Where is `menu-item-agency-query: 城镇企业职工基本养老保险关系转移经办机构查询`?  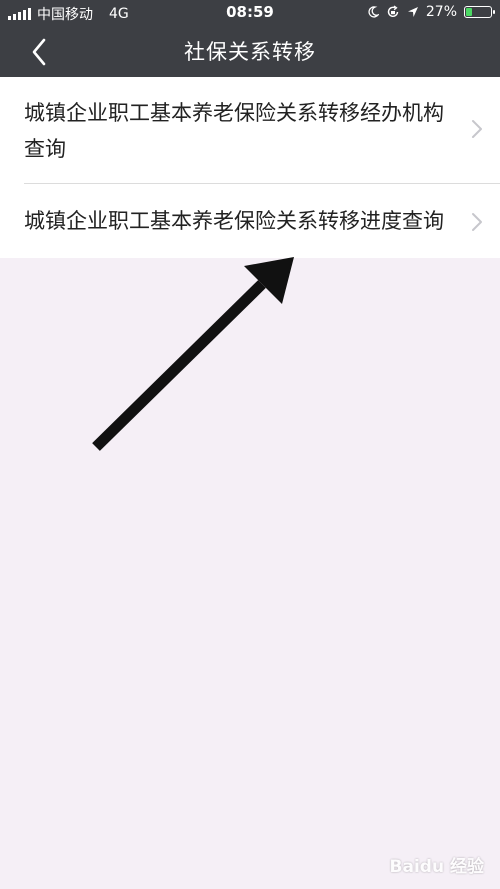 menu-item-agency-query: 城镇企业职工基本养老保险关系转移经办机构查询 is located at coordinates (250, 130).